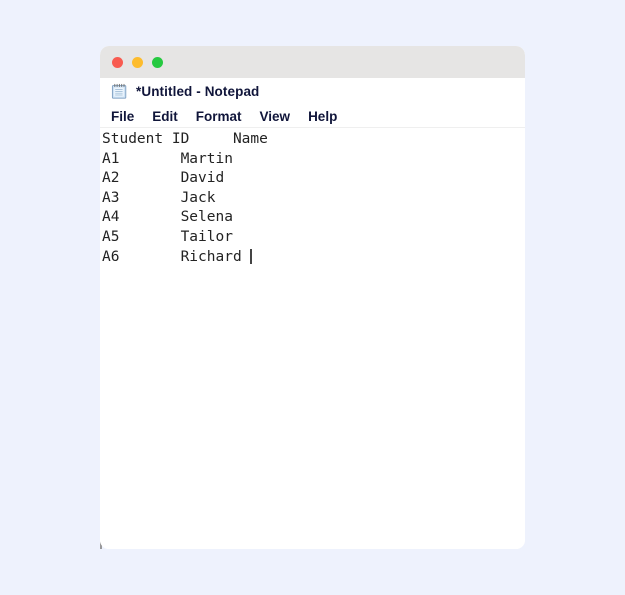  Describe the element at coordinates (219, 116) in the screenshot. I see `menu-item-format: Format` at that location.